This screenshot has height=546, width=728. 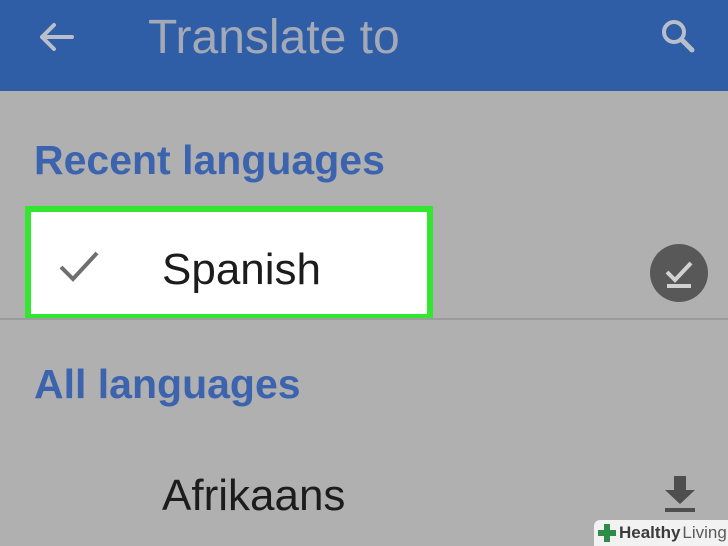 What do you see at coordinates (79, 266) in the screenshot?
I see `check-icon` at bounding box center [79, 266].